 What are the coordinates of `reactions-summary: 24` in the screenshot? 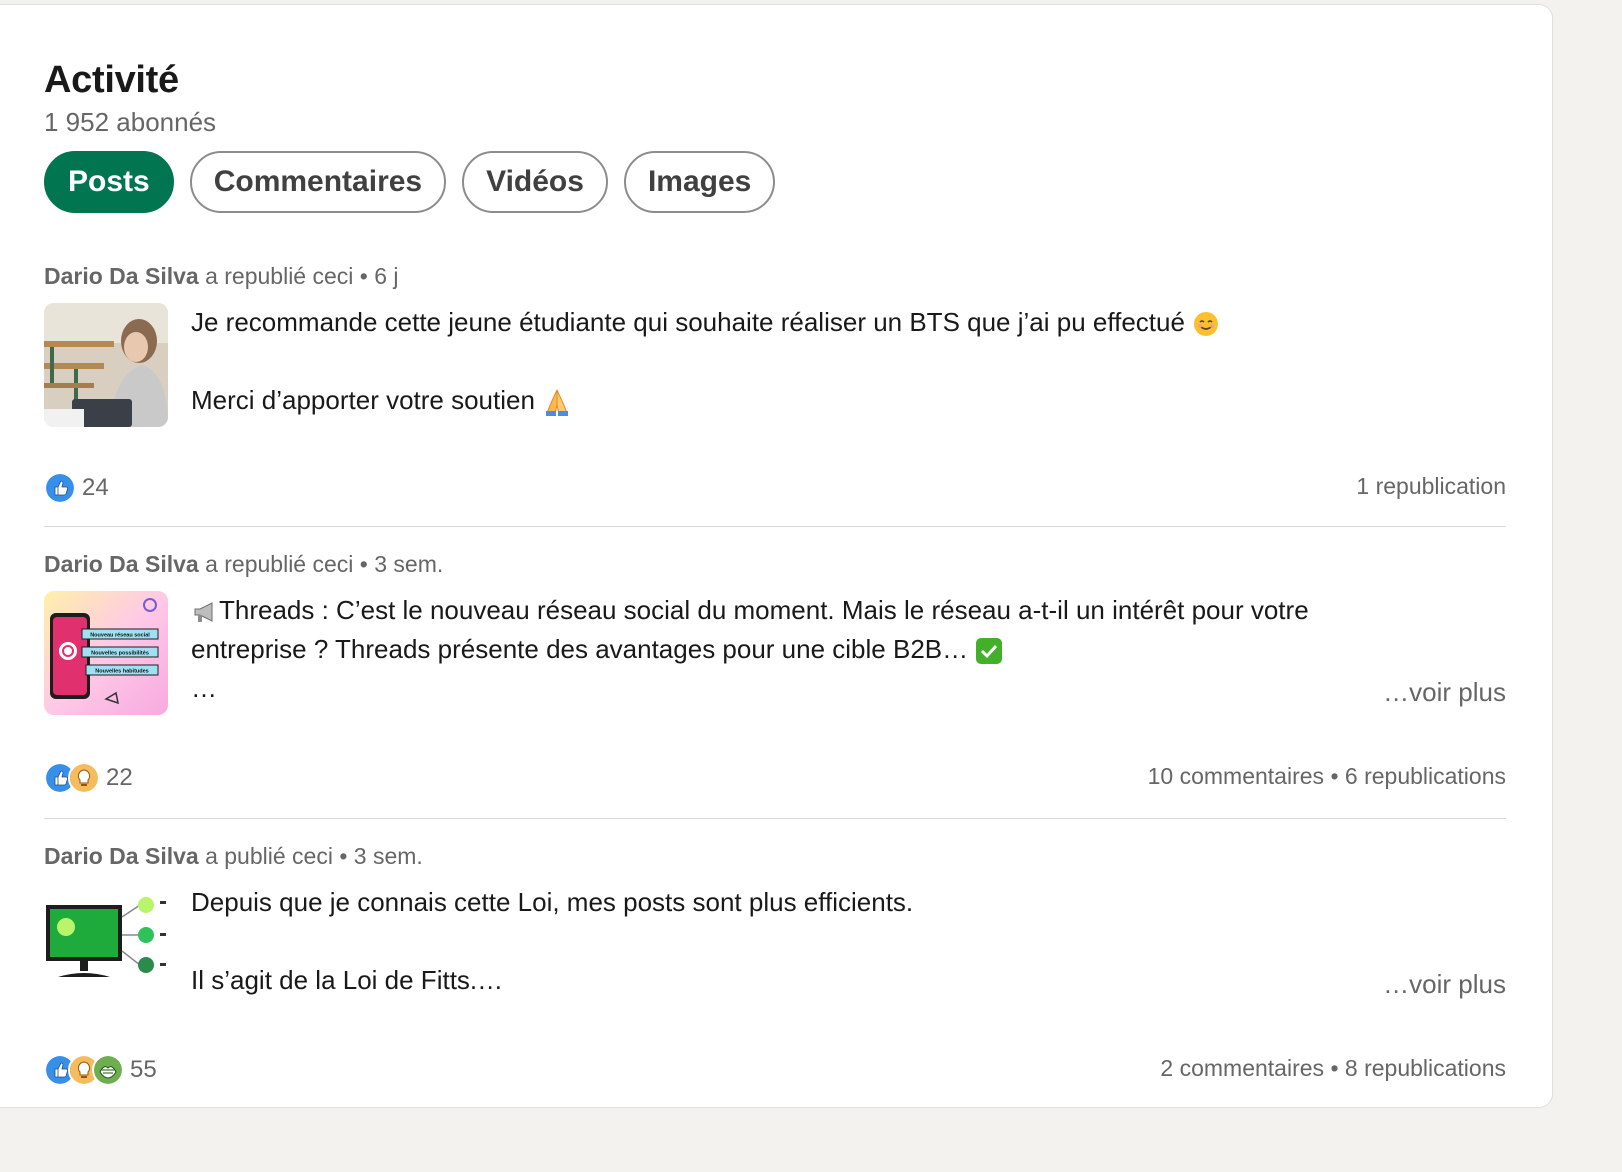 It's located at (76, 488).